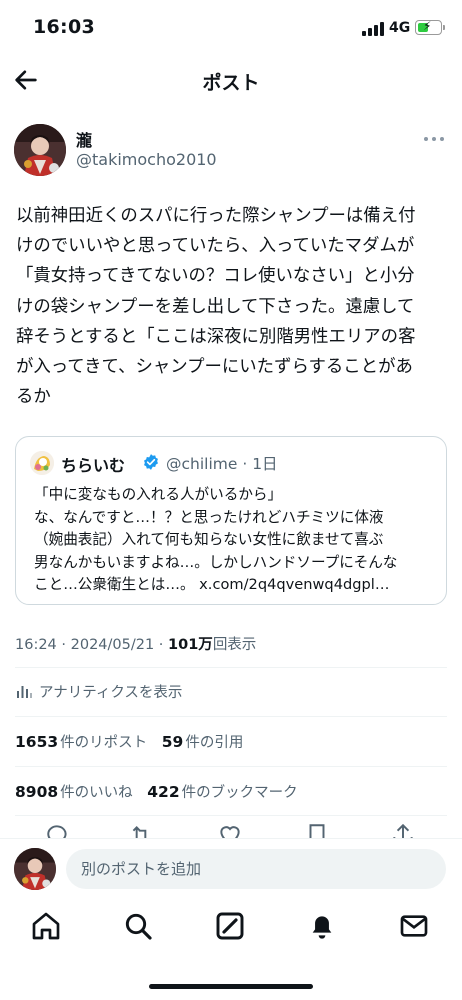 The image size is (462, 1000). I want to click on avatar, so click(40, 150).